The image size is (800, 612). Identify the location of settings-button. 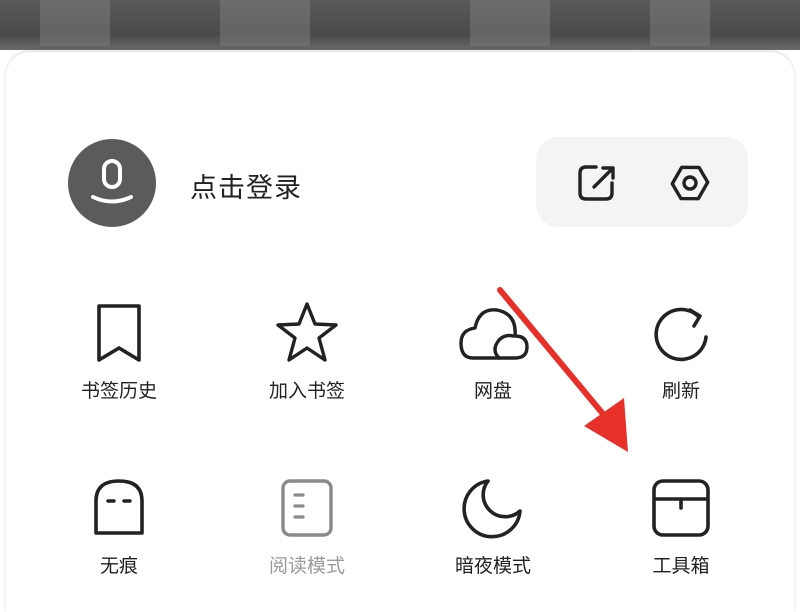
(690, 185).